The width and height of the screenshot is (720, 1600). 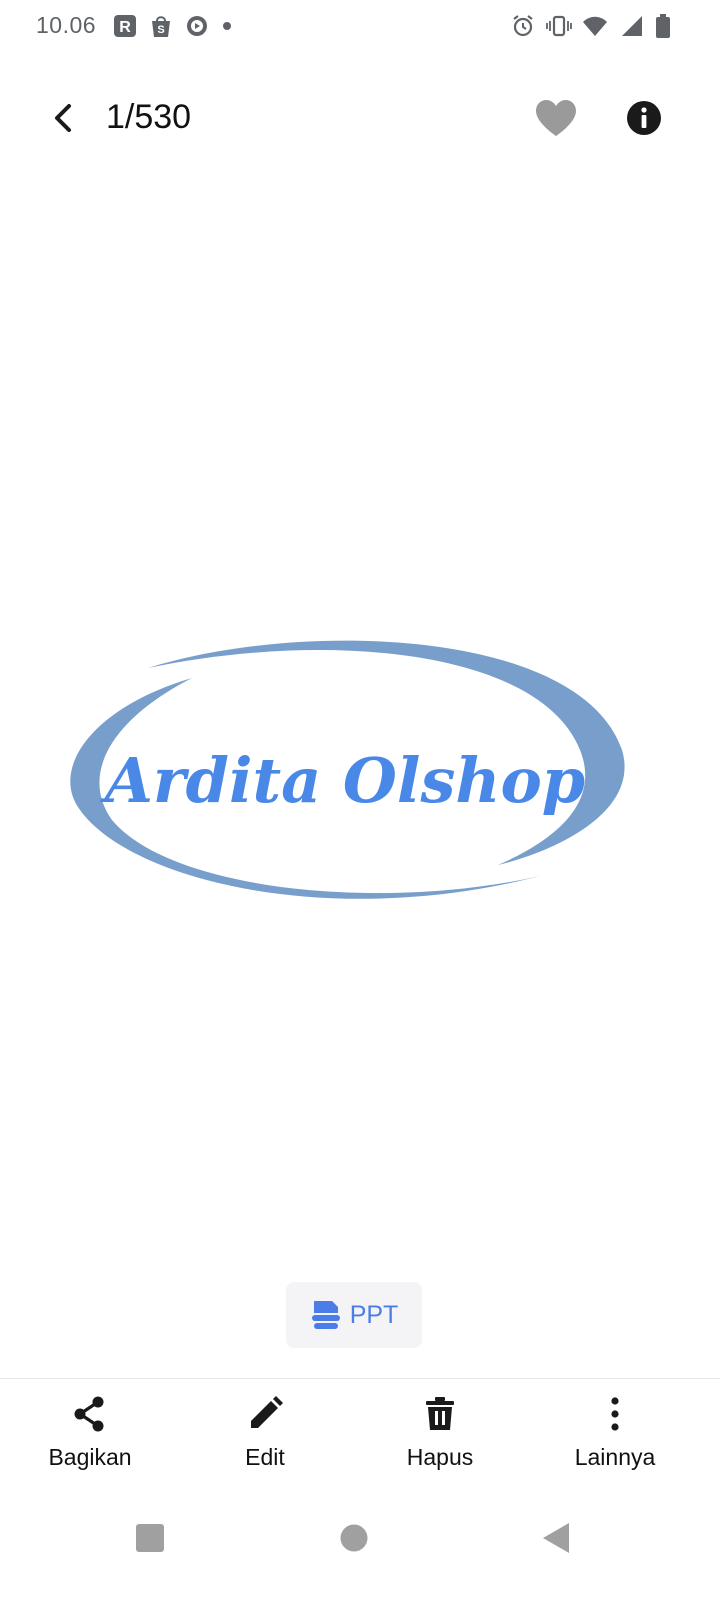 I want to click on edit-button: Edit, so click(x=265, y=1440).